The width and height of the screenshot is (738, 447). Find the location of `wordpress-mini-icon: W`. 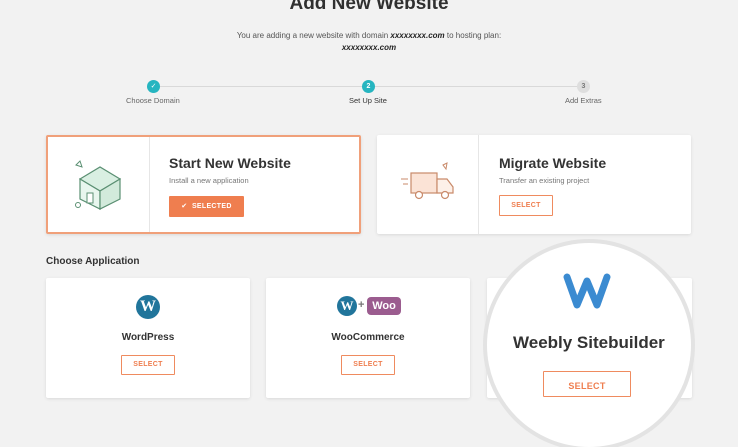

wordpress-mini-icon: W is located at coordinates (347, 306).